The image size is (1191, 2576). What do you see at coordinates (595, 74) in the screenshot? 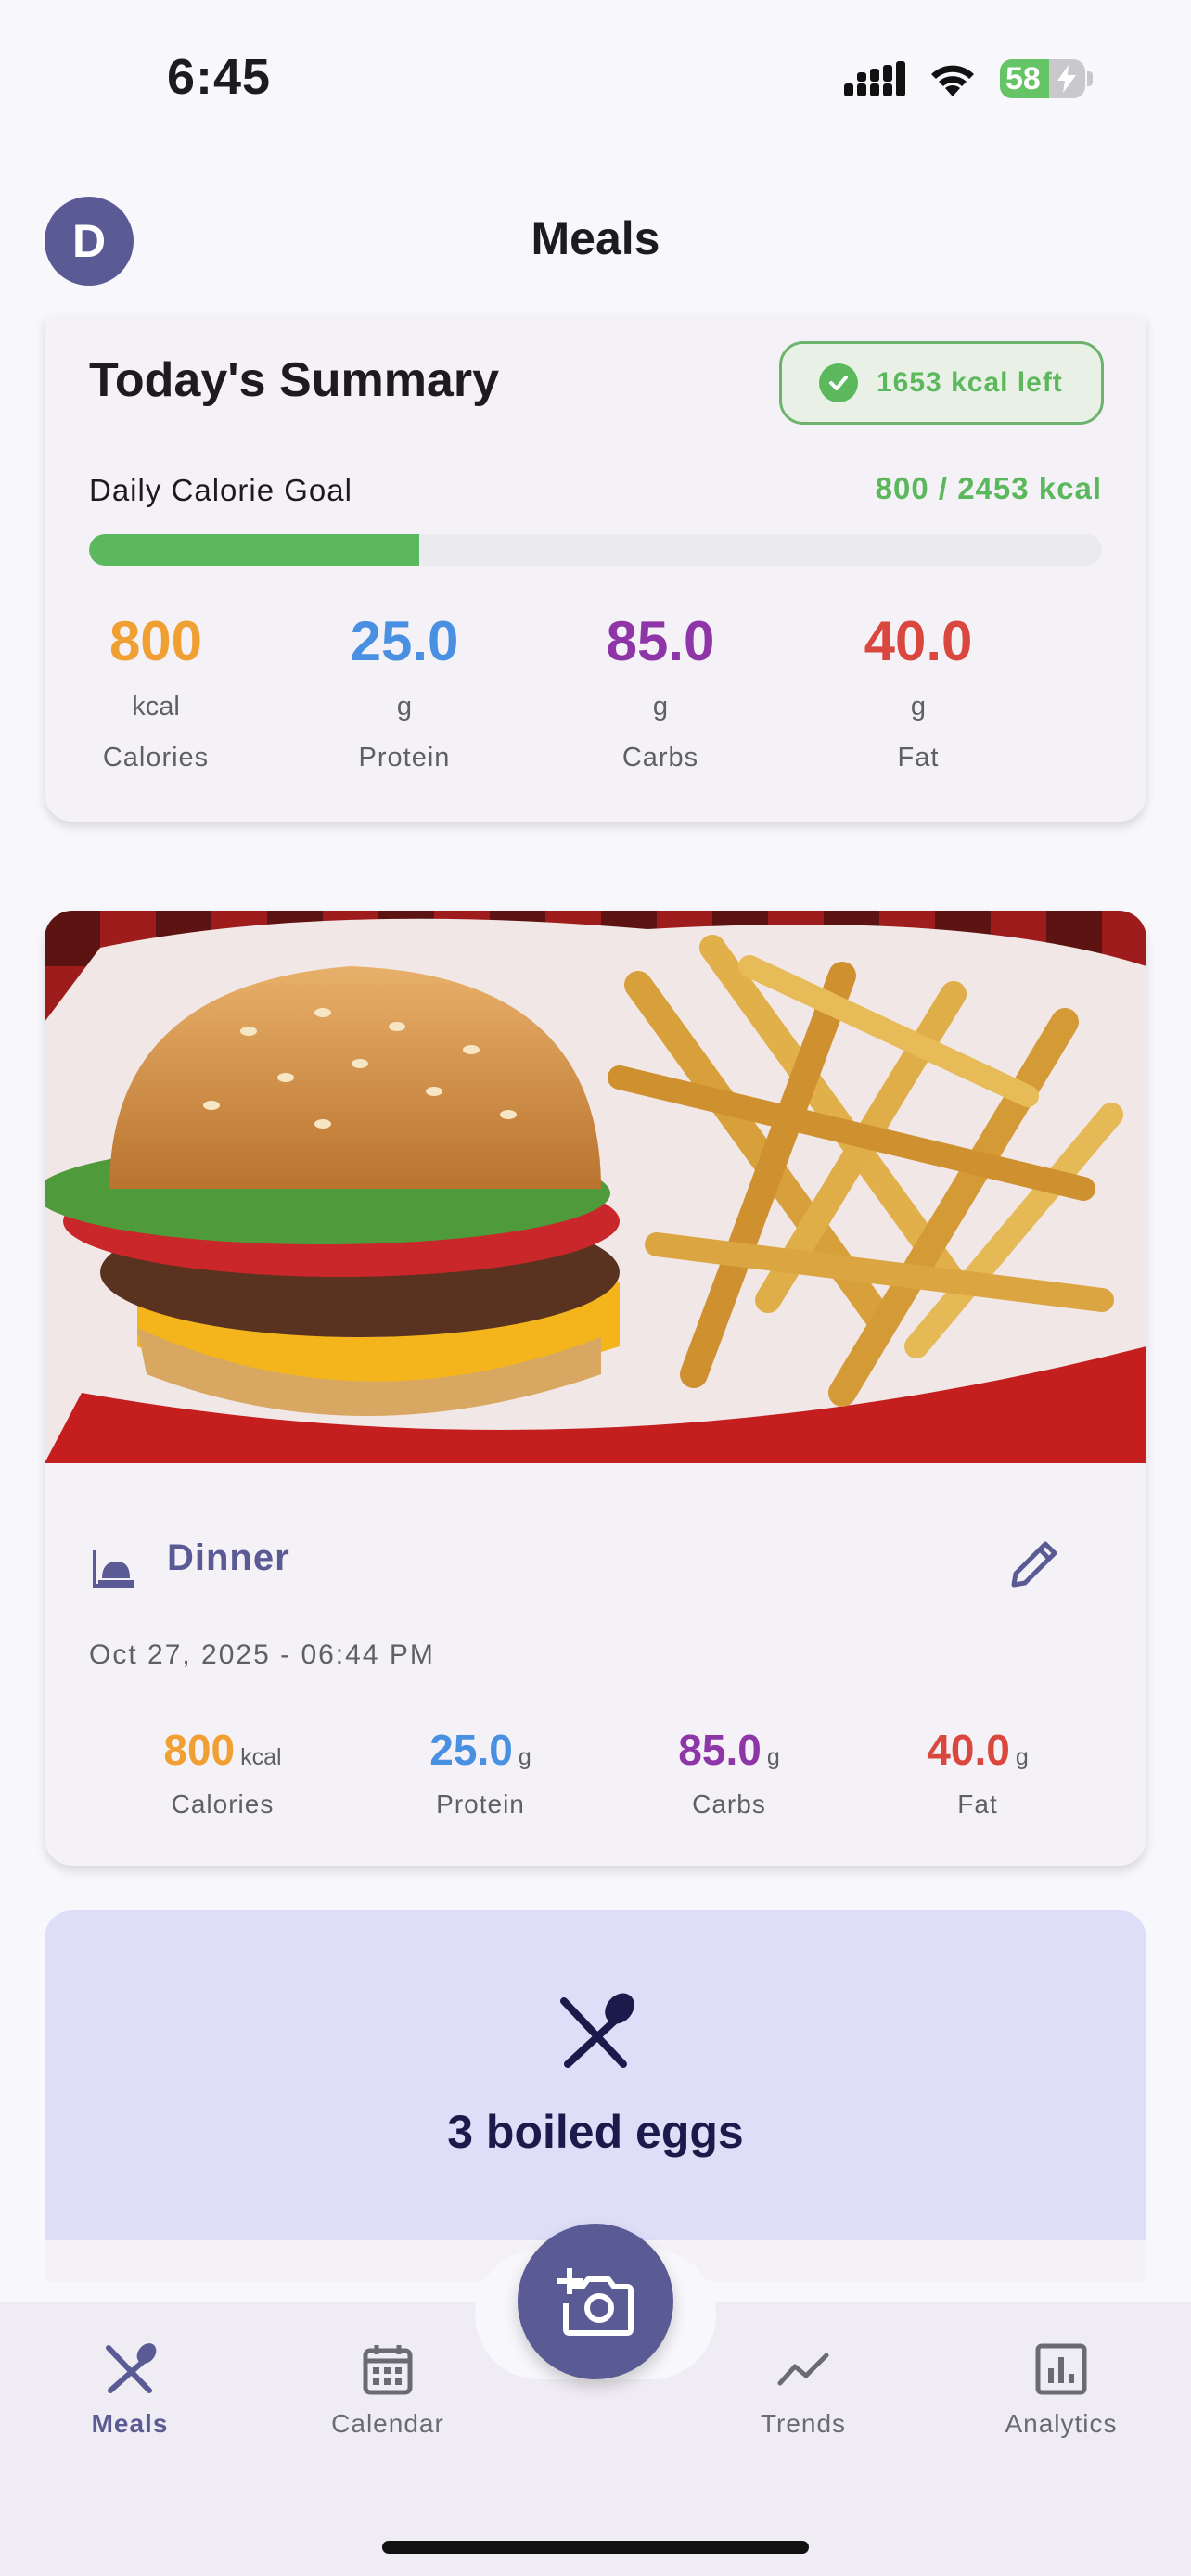
I see `status-bar: 6:45 58` at bounding box center [595, 74].